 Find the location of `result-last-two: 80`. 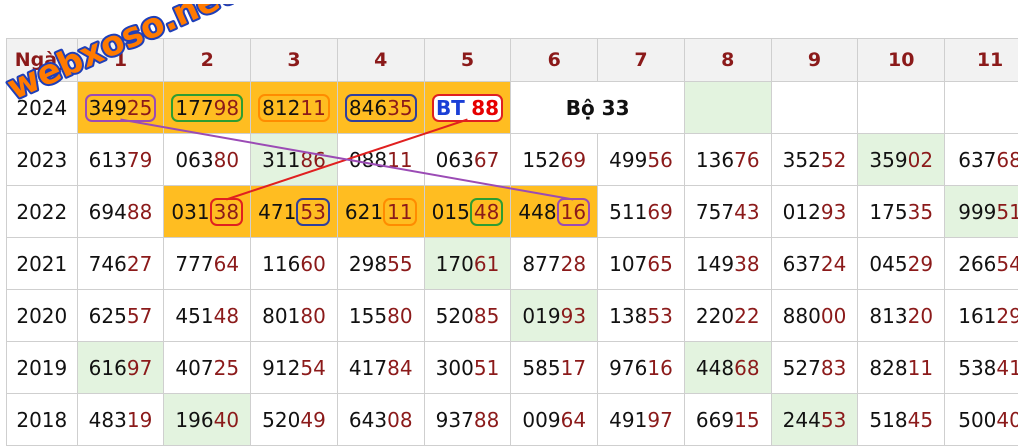

result-last-two: 80 is located at coordinates (313, 315).